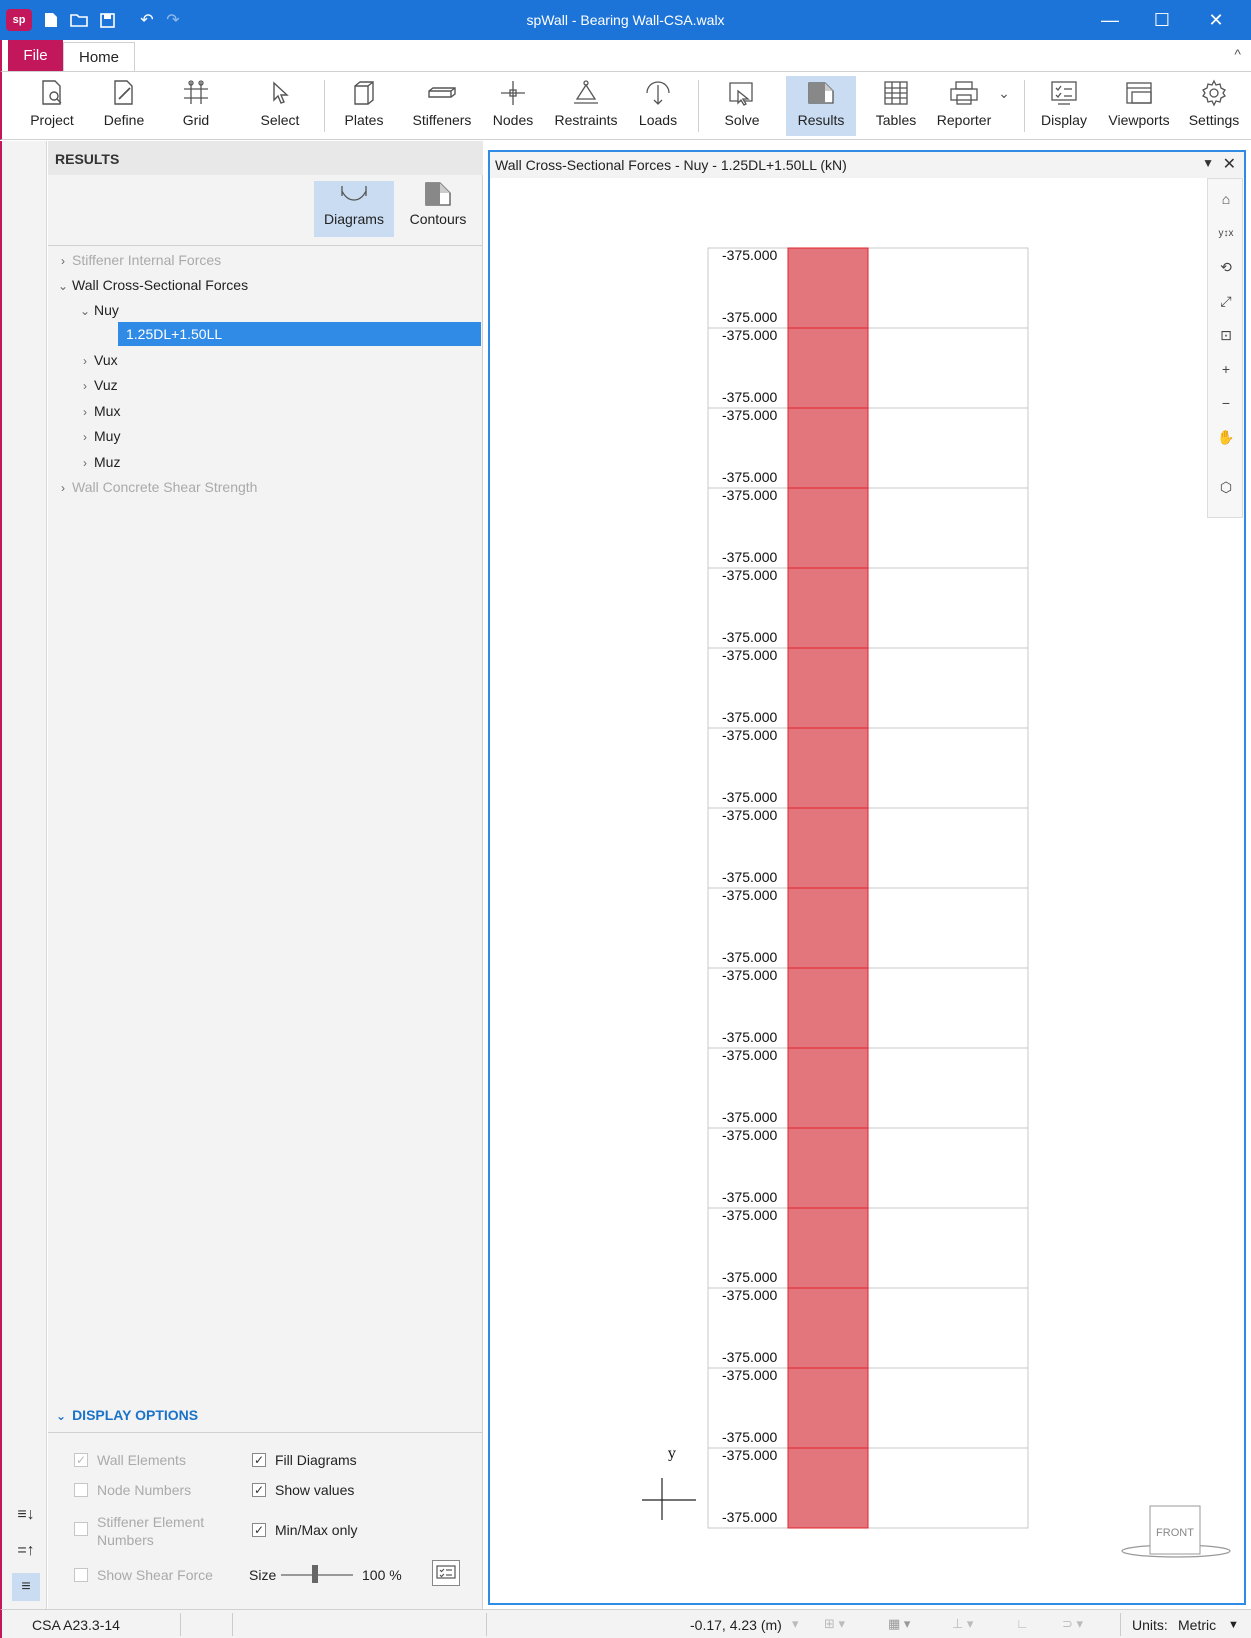  Describe the element at coordinates (625, 55) in the screenshot. I see `ribbon-tab-row: File Home ^` at that location.